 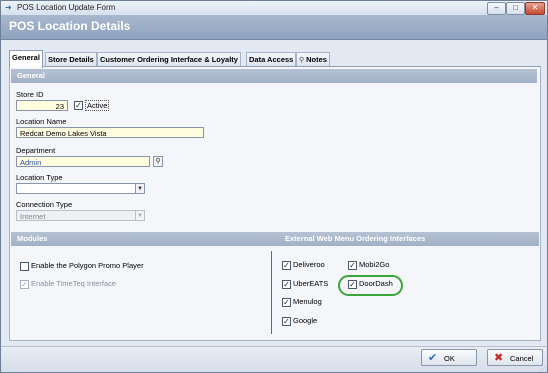 I want to click on tab-data-access: Data Access, so click(x=271, y=59).